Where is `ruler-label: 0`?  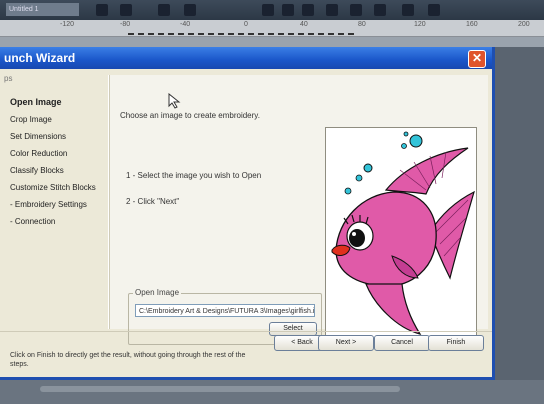
ruler-label: 0 is located at coordinates (246, 24).